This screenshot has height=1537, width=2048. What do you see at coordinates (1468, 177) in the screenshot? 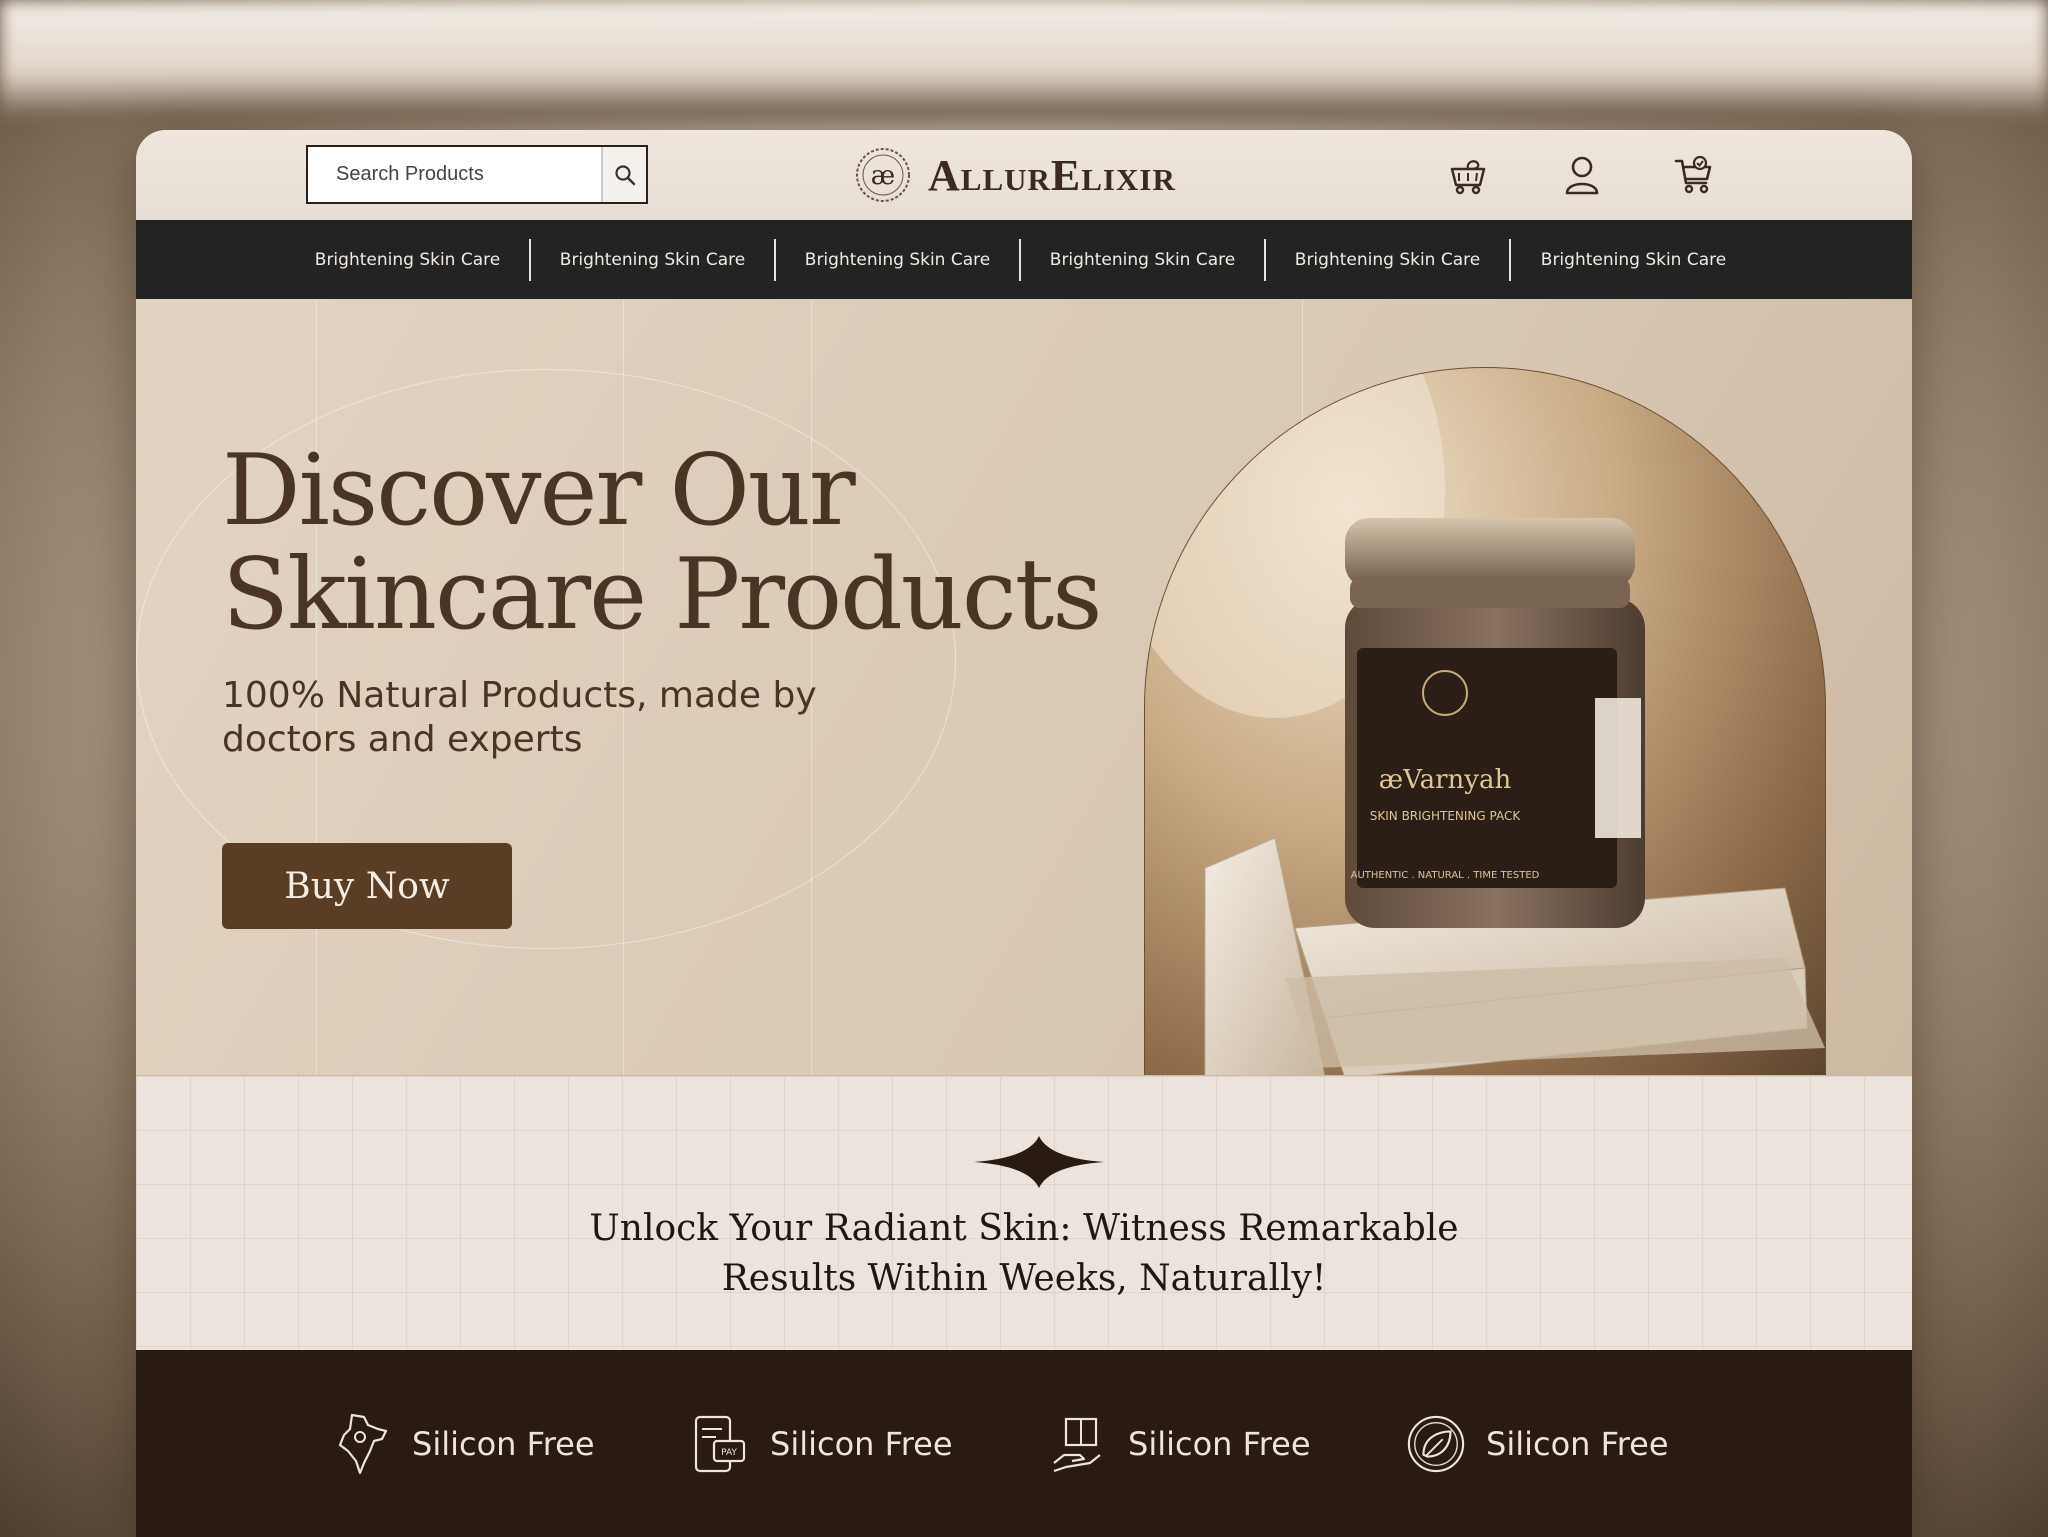
I see `gift-cart-icon` at bounding box center [1468, 177].